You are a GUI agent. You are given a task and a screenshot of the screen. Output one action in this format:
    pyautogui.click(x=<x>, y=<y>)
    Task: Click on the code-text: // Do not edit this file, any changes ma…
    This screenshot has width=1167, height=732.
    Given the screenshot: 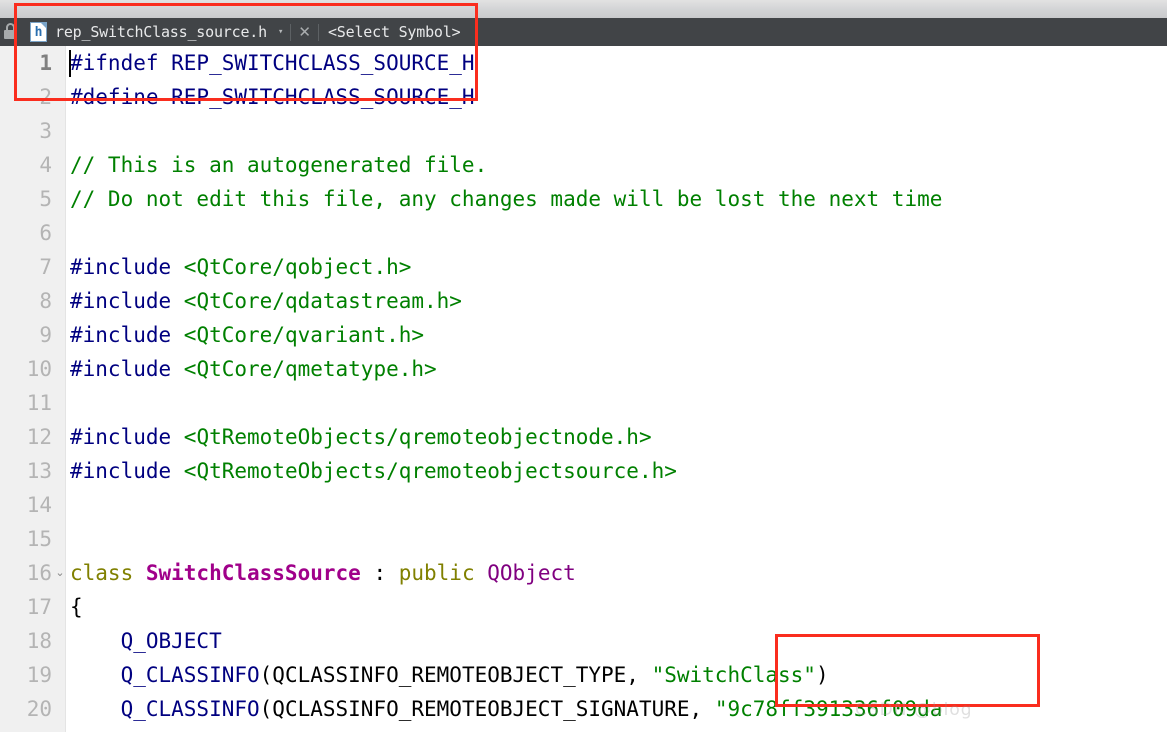 What is the action you would take?
    pyautogui.click(x=506, y=199)
    